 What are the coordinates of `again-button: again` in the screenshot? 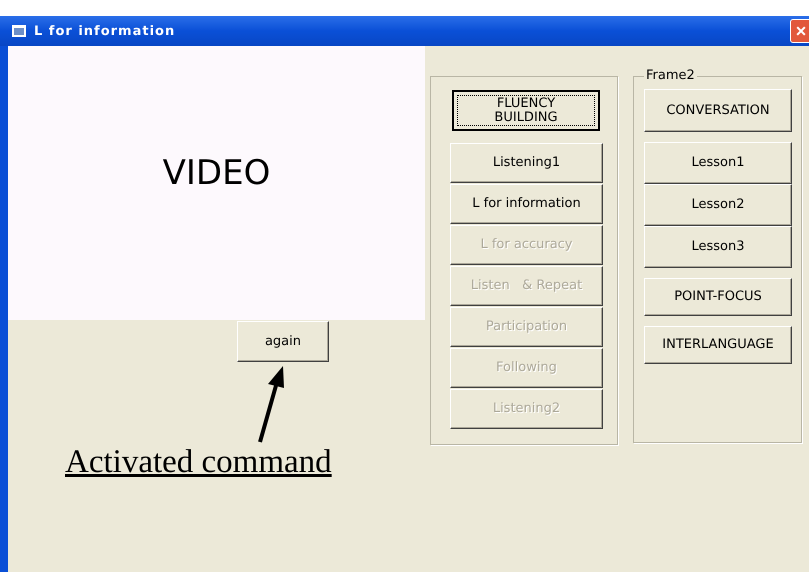 It's located at (283, 341).